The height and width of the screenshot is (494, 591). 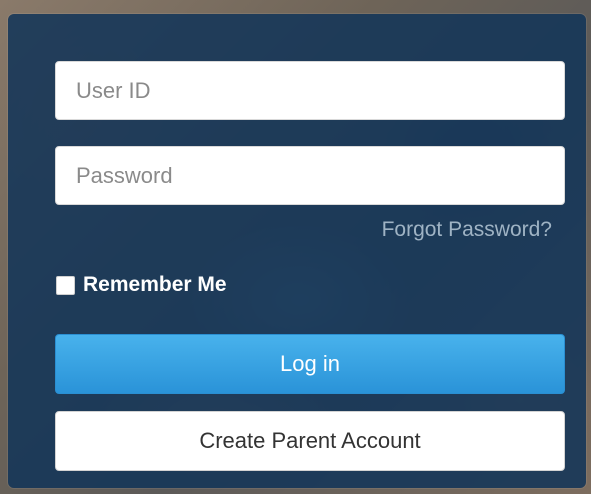 I want to click on password-input, so click(x=310, y=175).